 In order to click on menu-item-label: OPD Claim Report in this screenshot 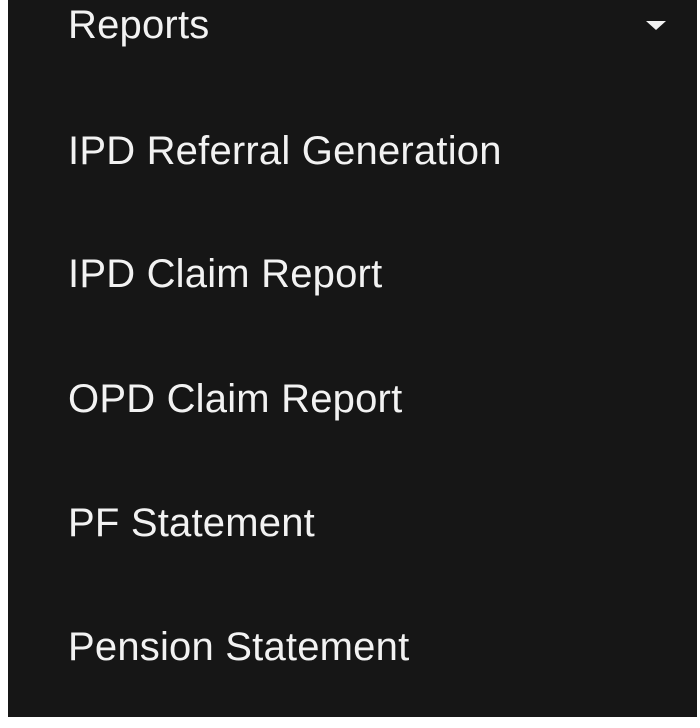, I will do `click(235, 399)`.